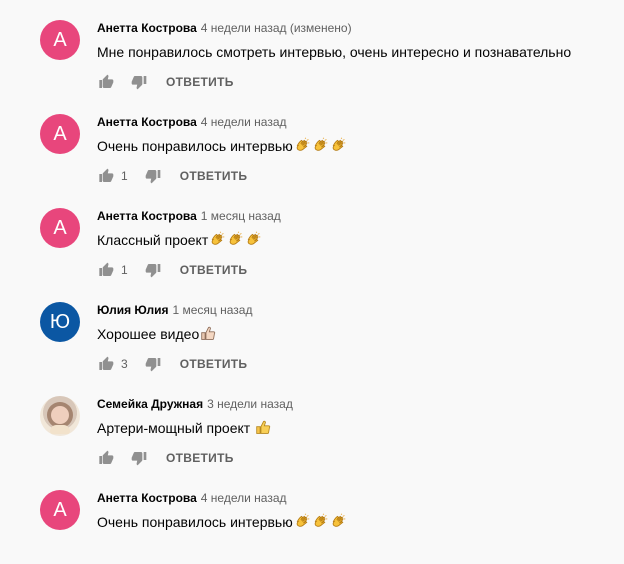 The height and width of the screenshot is (564, 624). I want to click on thumbs-up-yellow-emoji, so click(263, 427).